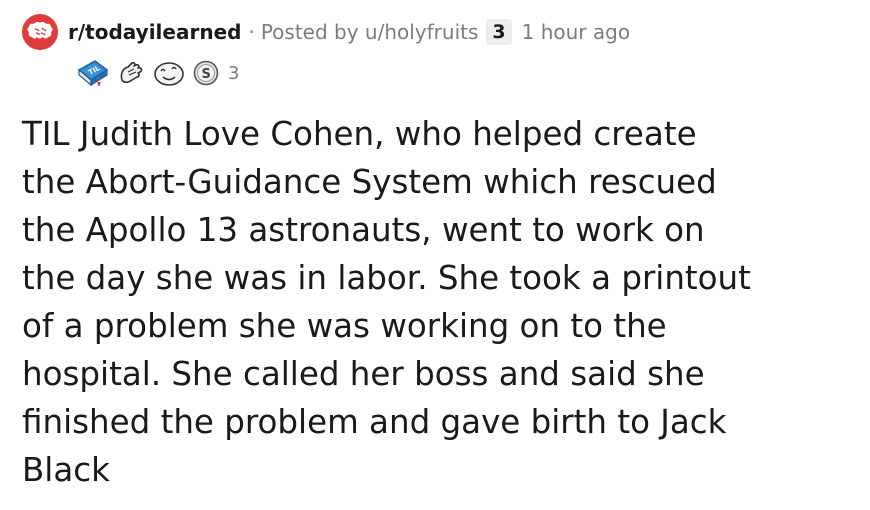  What do you see at coordinates (576, 32) in the screenshot?
I see `post-timestamp: 1 hour ago` at bounding box center [576, 32].